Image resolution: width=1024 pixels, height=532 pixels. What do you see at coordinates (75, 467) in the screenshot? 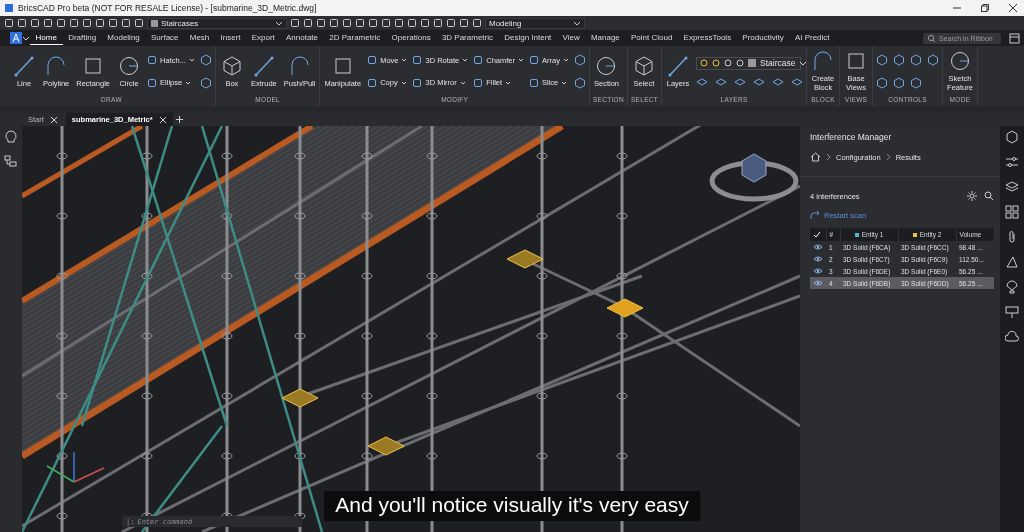
I see `ucs-axes-icon` at bounding box center [75, 467].